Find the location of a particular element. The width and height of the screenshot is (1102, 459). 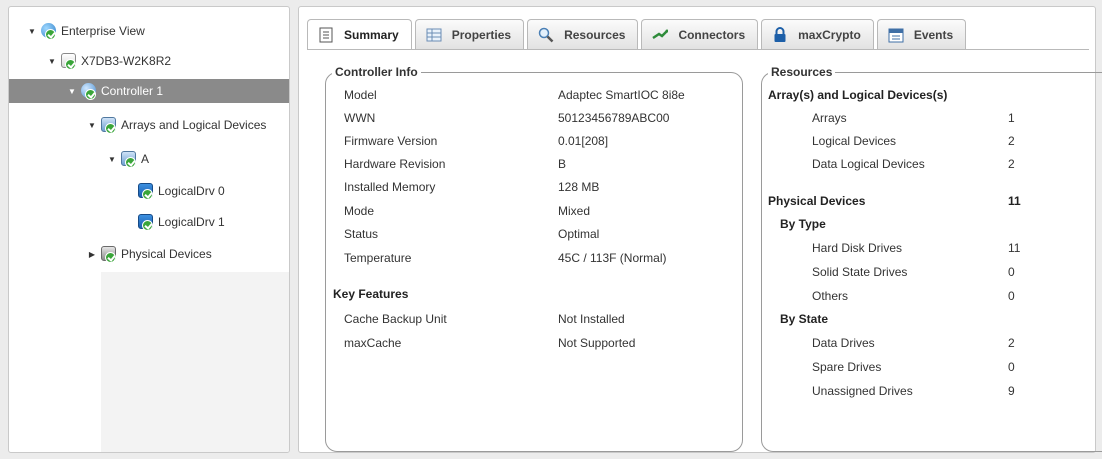

tree-node-logicaldrv-0: LogicalDrv 0 is located at coordinates (181, 191).